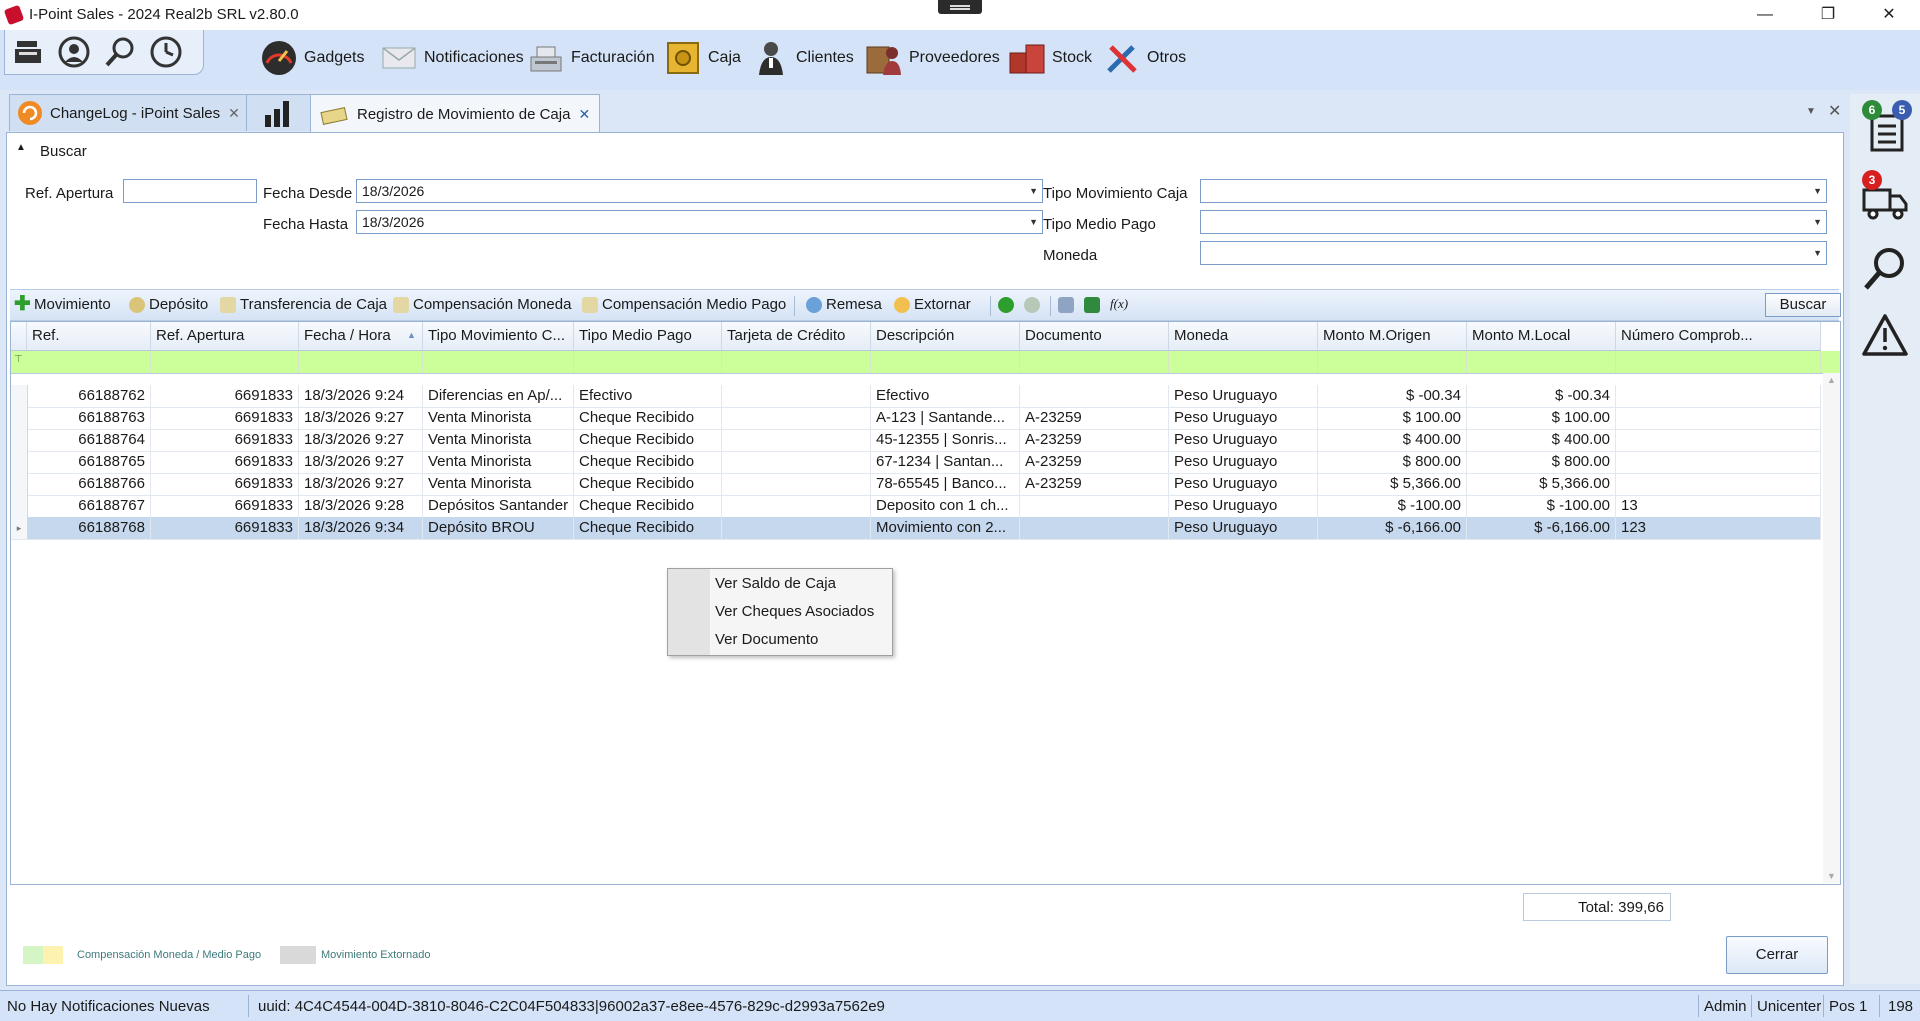  I want to click on buscar-button: Buscar, so click(1803, 305).